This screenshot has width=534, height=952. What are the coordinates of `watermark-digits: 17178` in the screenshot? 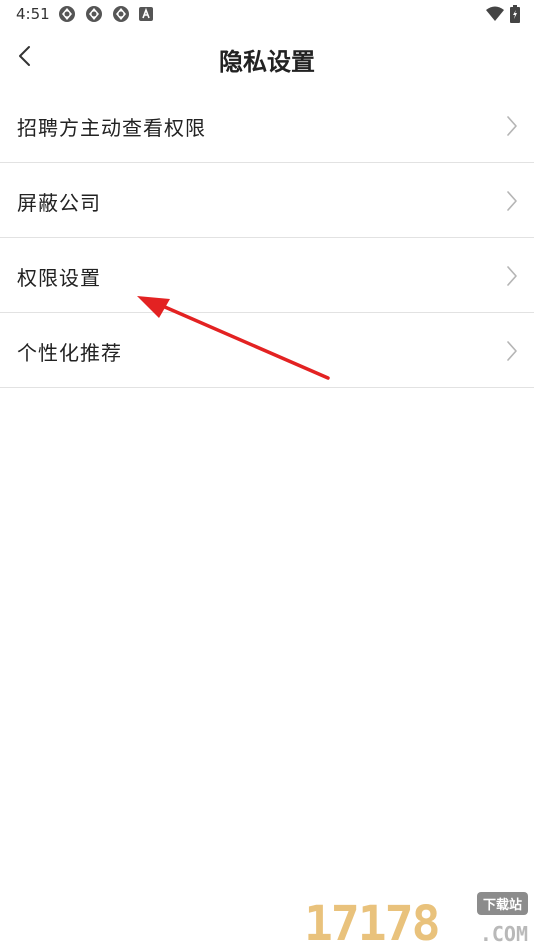 It's located at (372, 924).